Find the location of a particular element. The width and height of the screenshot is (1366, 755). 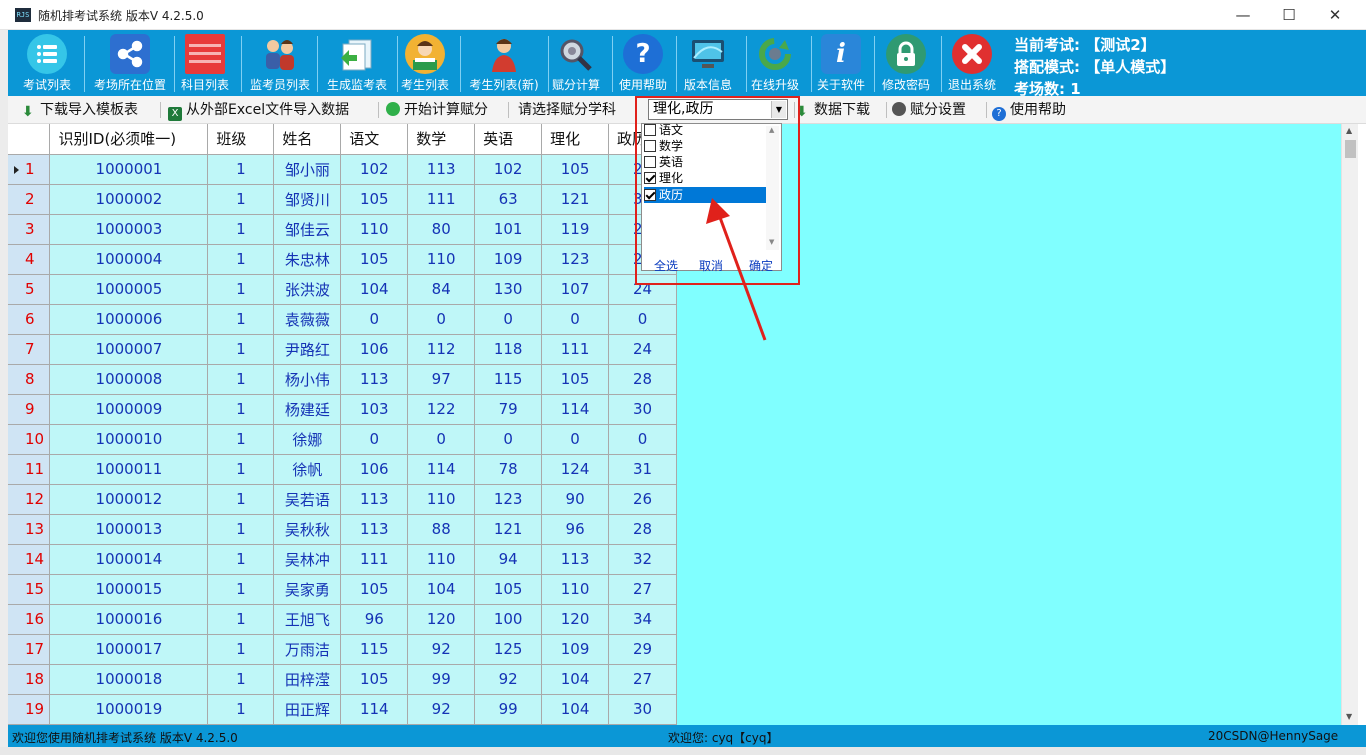

import-excel-button: X 从外部Excel文件导入数据 is located at coordinates (258, 110).